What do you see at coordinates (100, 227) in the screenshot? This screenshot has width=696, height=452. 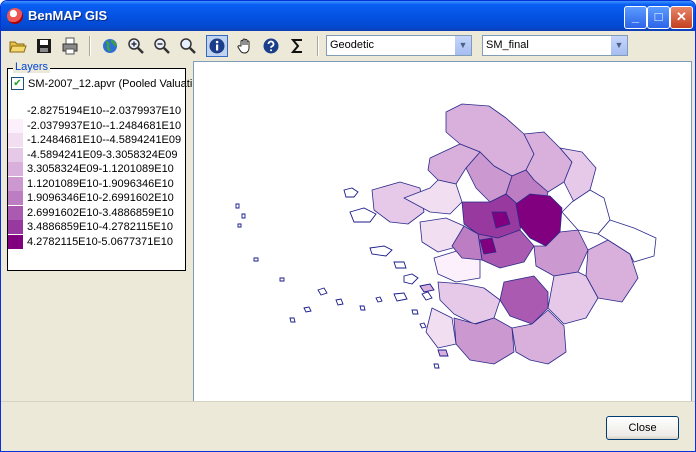 I see `legend-label: 3.4886859E10-4.2782115E10` at bounding box center [100, 227].